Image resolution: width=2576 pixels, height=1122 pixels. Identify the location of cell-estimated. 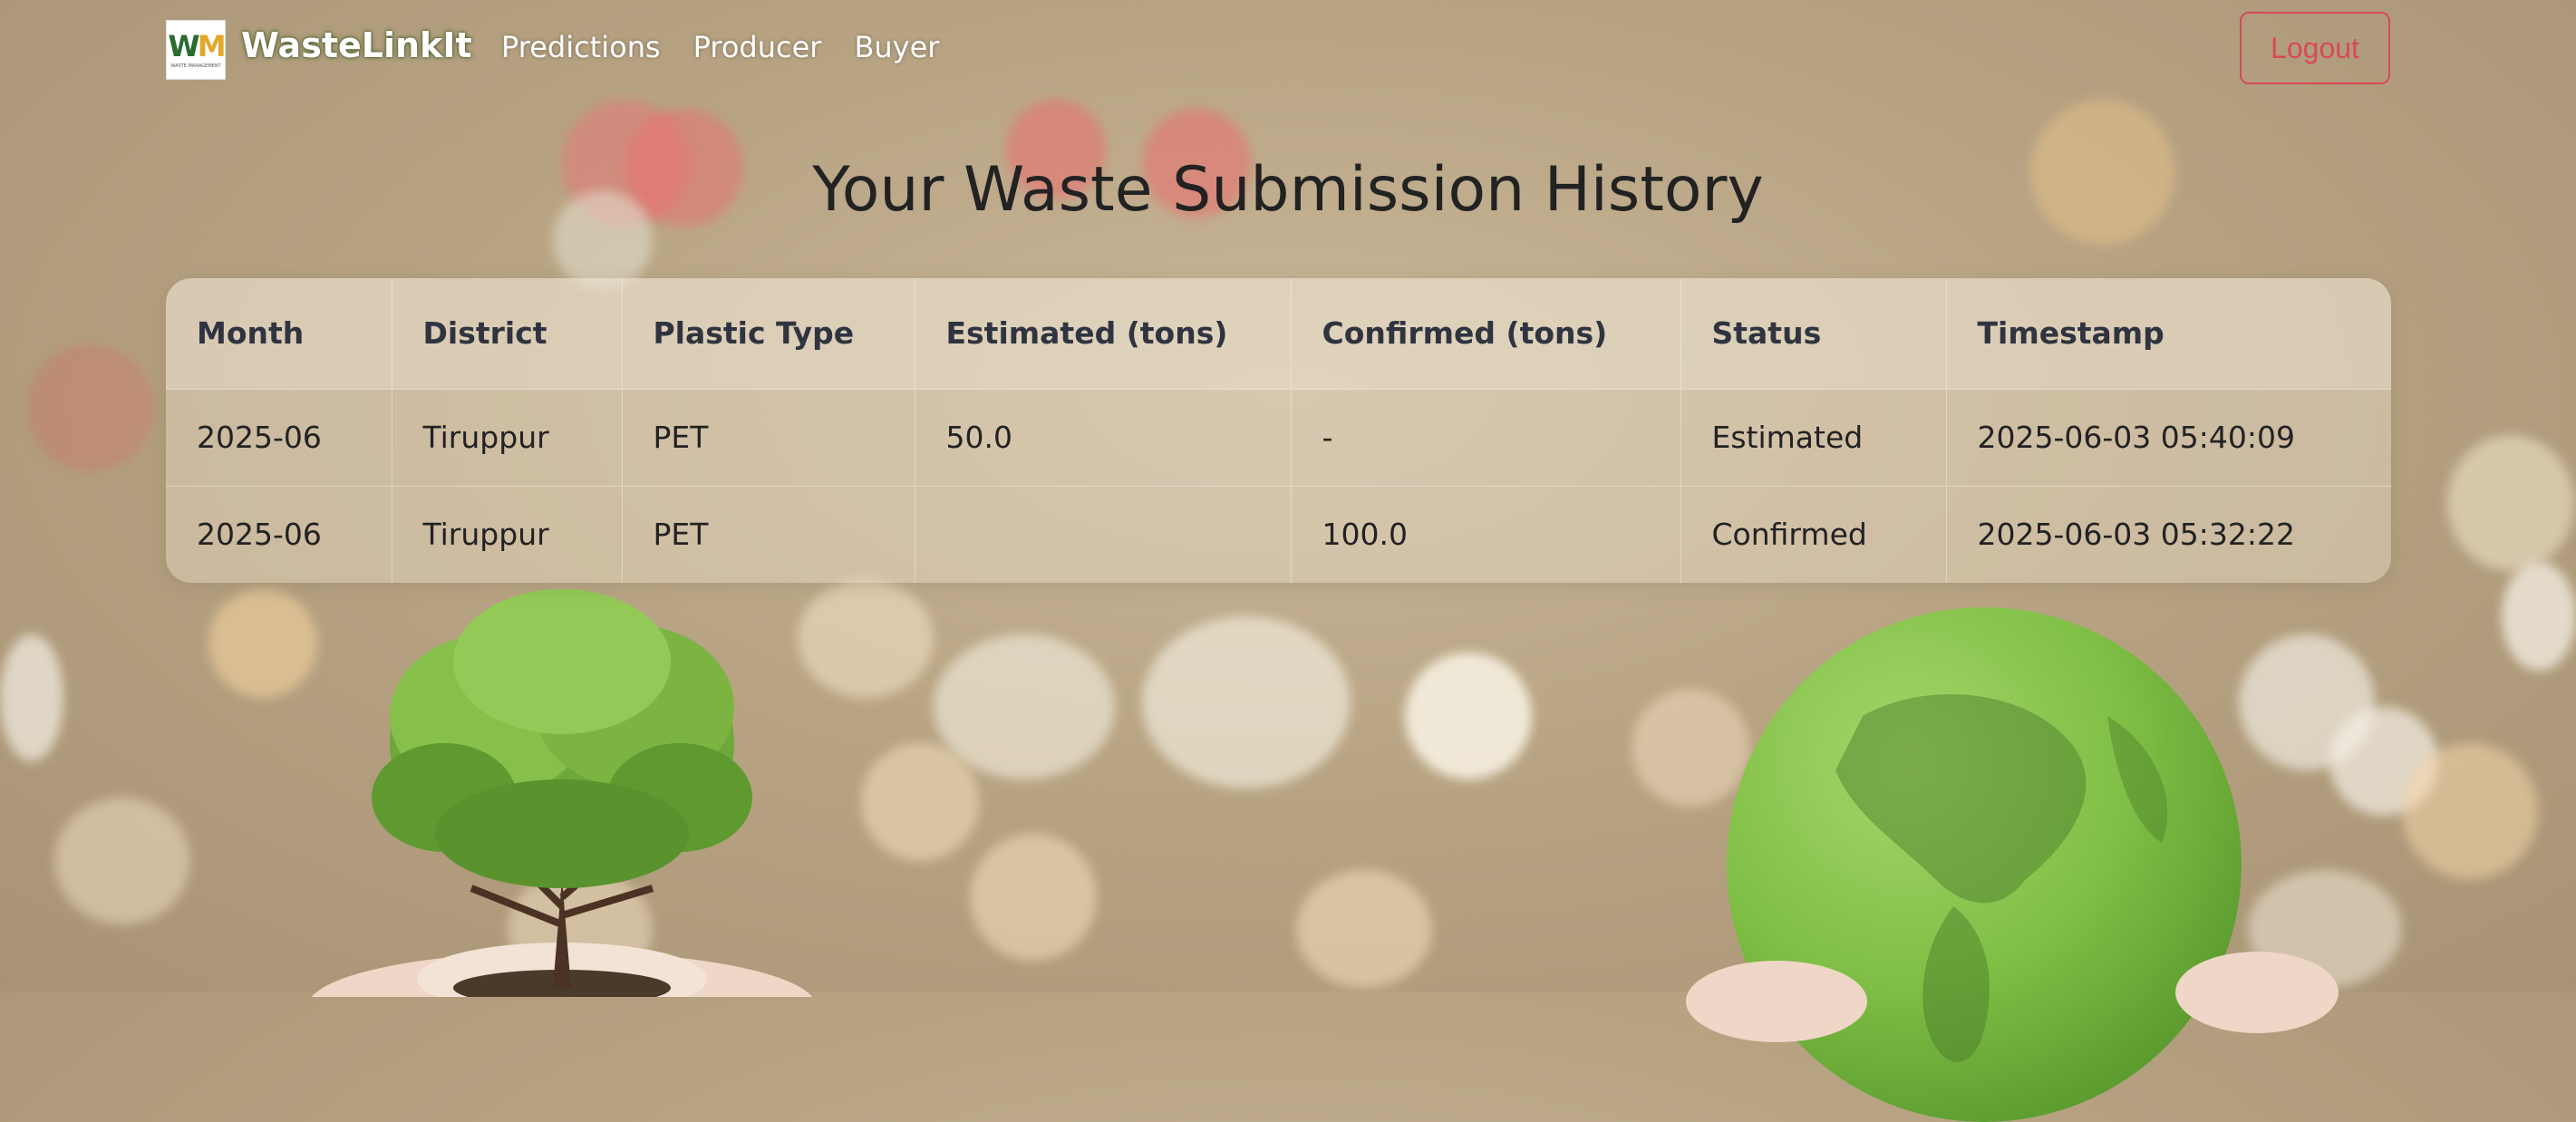
(1103, 534).